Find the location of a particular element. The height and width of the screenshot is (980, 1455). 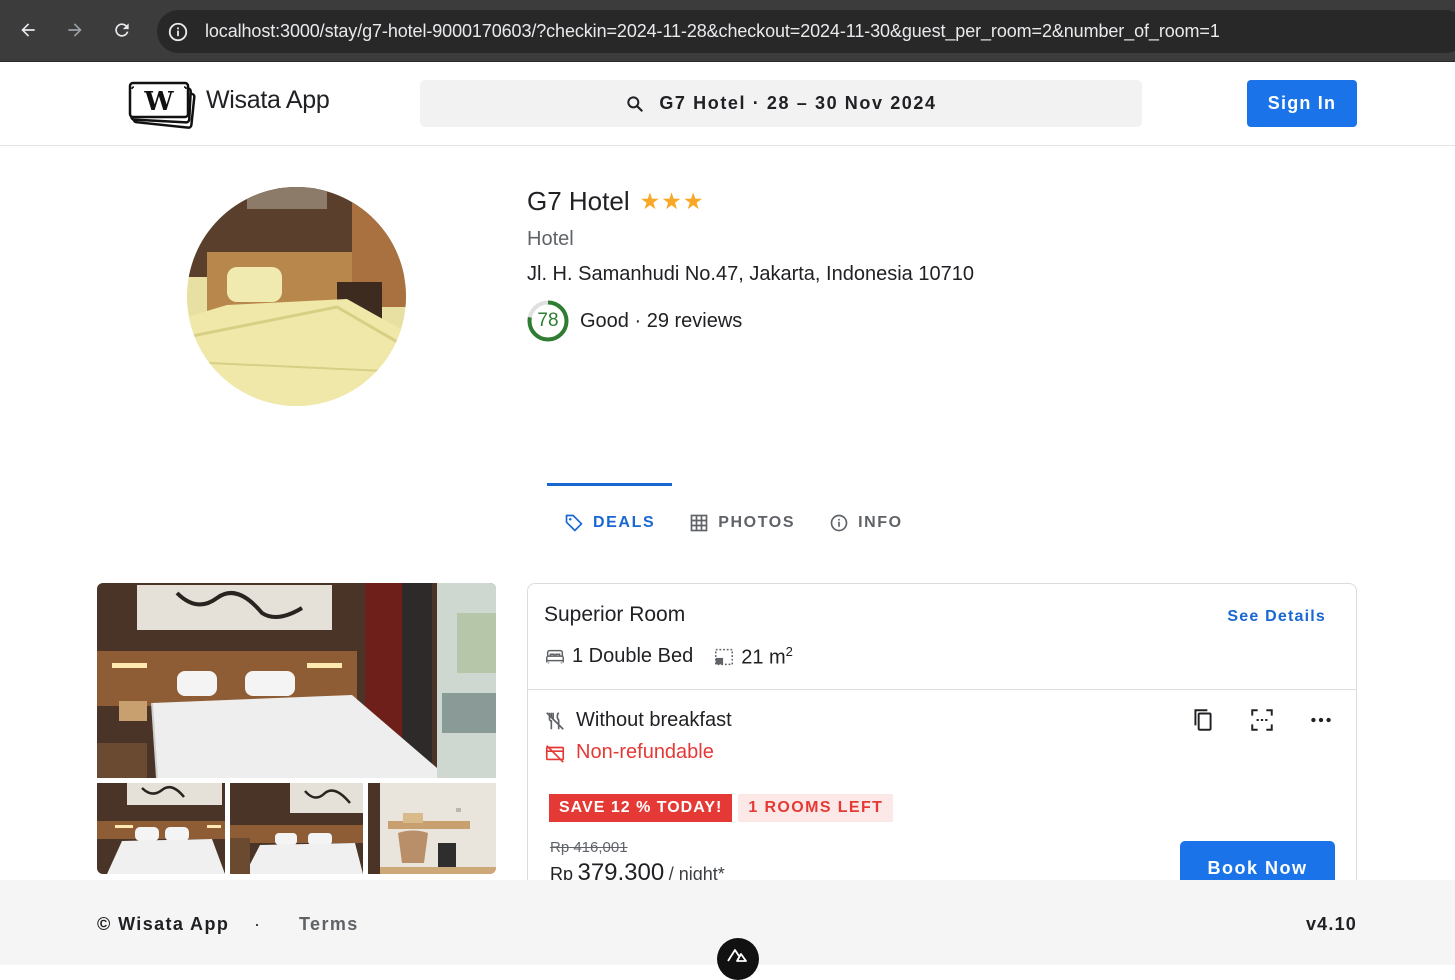

tab-photos-label: PHOTOS is located at coordinates (757, 522).